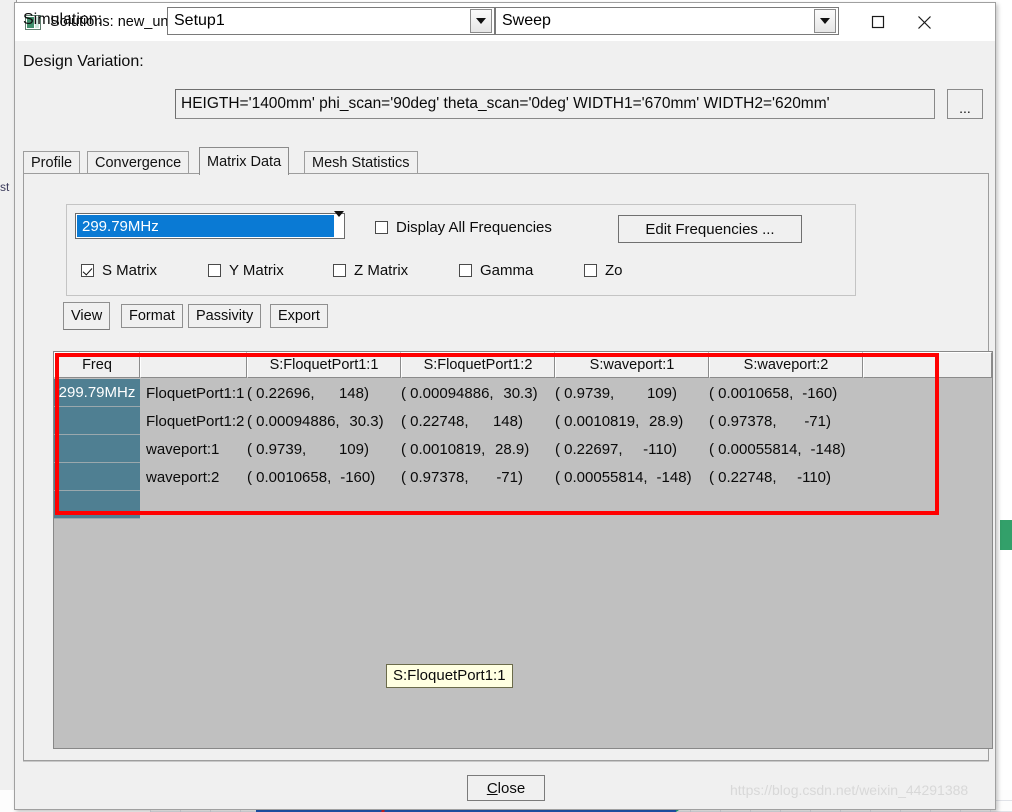  What do you see at coordinates (205, 226) in the screenshot?
I see `frequency-selected-value: 299.79MHz` at bounding box center [205, 226].